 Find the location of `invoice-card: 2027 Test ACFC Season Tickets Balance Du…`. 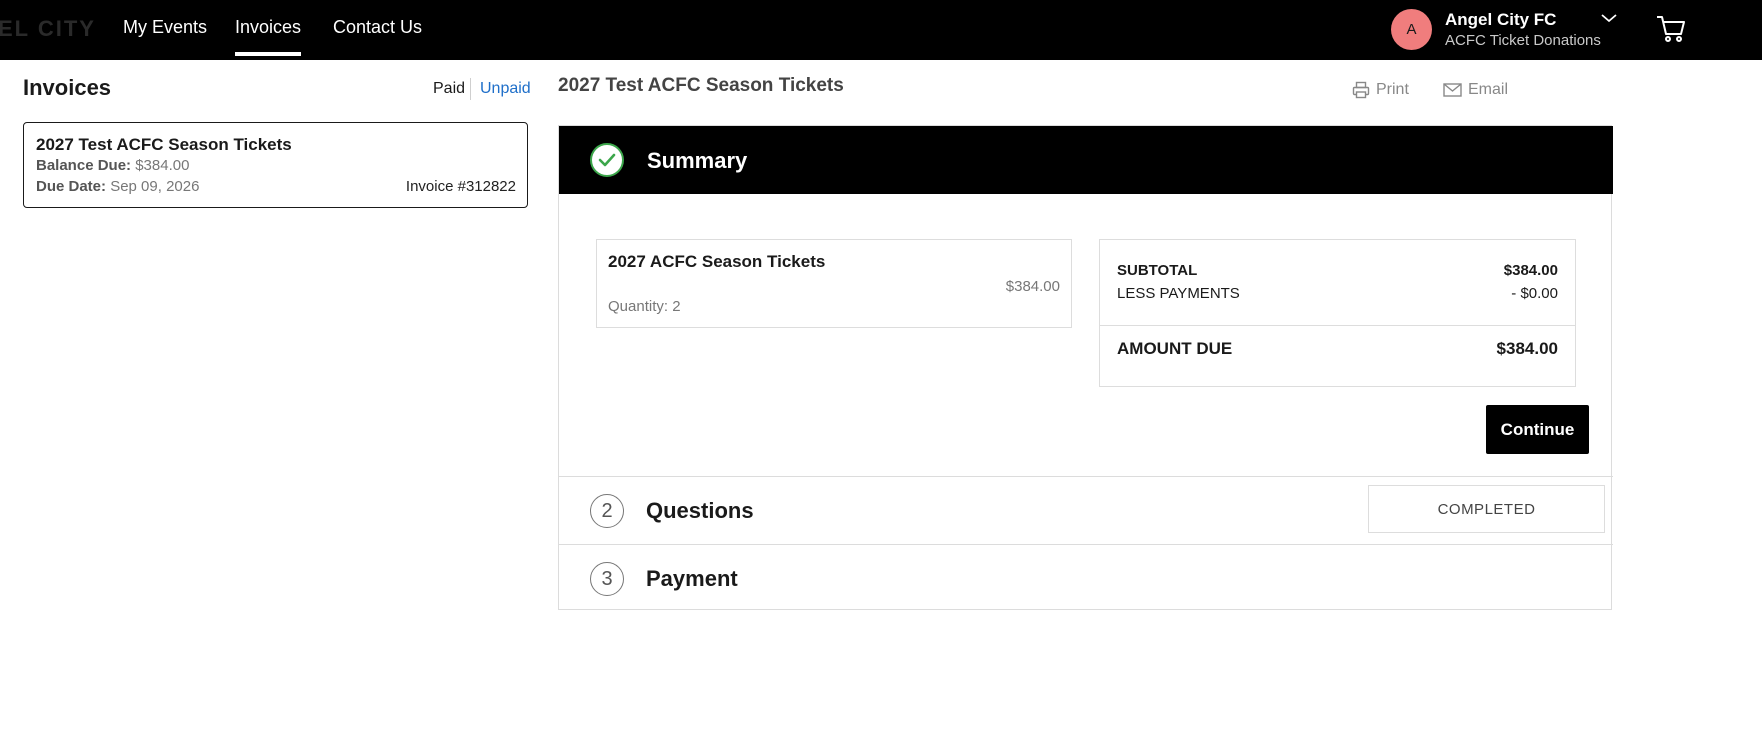

invoice-card: 2027 Test ACFC Season Tickets Balance Du… is located at coordinates (275, 165).